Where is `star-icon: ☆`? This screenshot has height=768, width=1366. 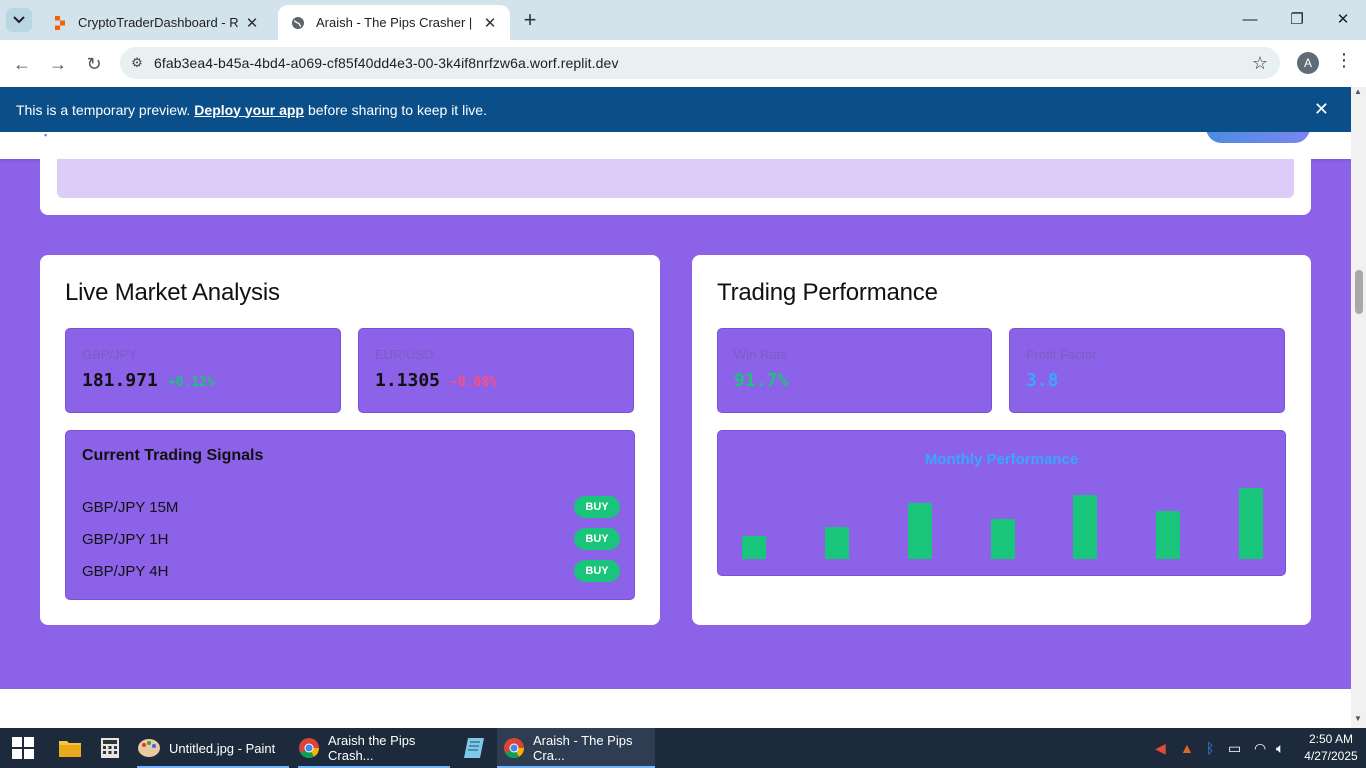
star-icon: ☆ is located at coordinates (1260, 63).